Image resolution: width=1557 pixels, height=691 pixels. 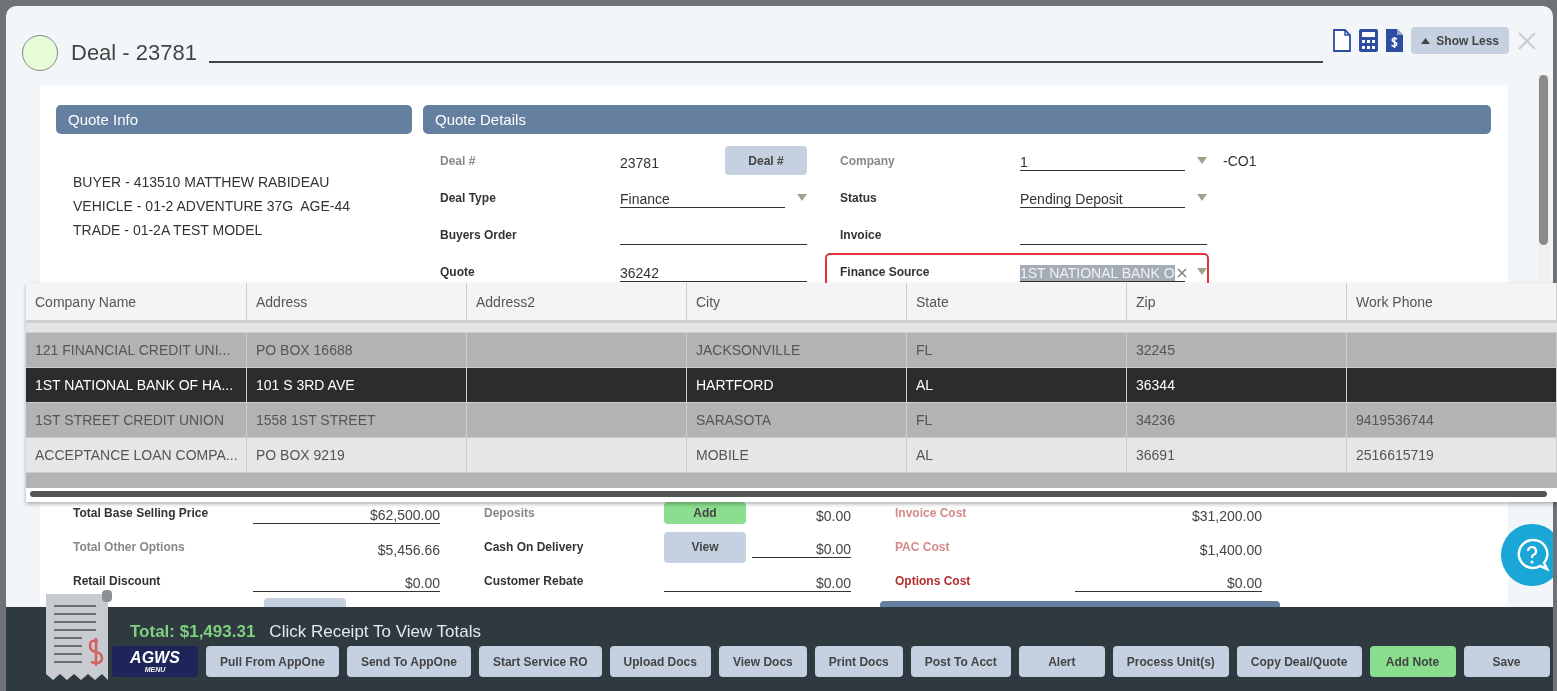 What do you see at coordinates (640, 162) in the screenshot?
I see `field-value: 23781` at bounding box center [640, 162].